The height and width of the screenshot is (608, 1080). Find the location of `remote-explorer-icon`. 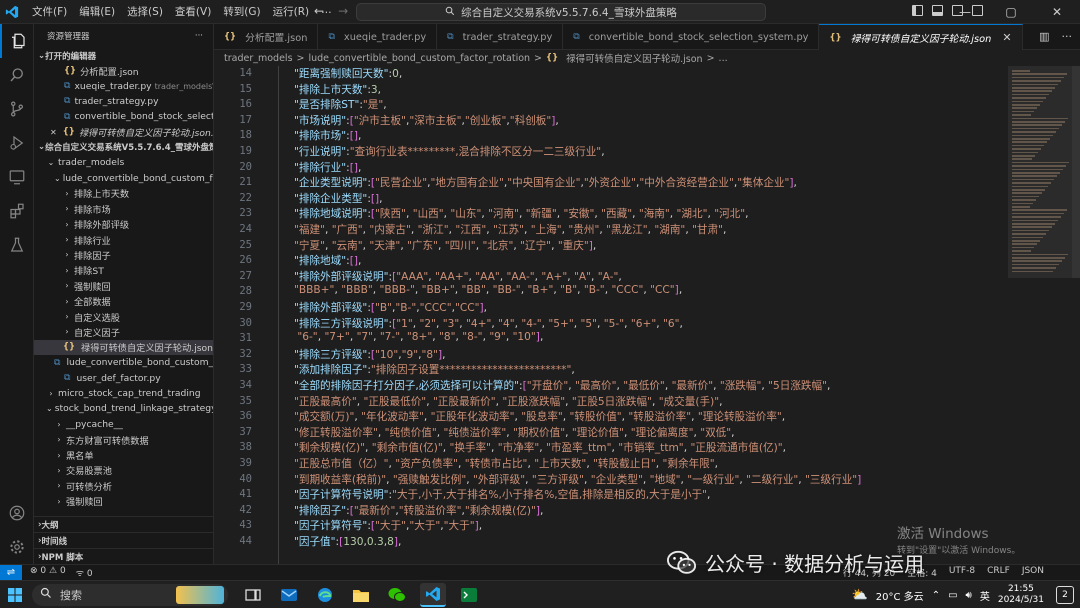

remote-explorer-icon is located at coordinates (17, 177).